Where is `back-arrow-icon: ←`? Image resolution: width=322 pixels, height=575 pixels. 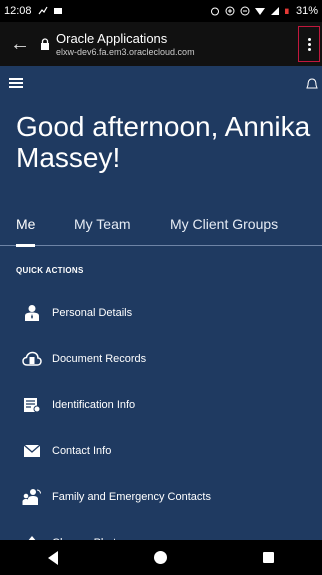
back-arrow-icon: ← is located at coordinates (20, 44).